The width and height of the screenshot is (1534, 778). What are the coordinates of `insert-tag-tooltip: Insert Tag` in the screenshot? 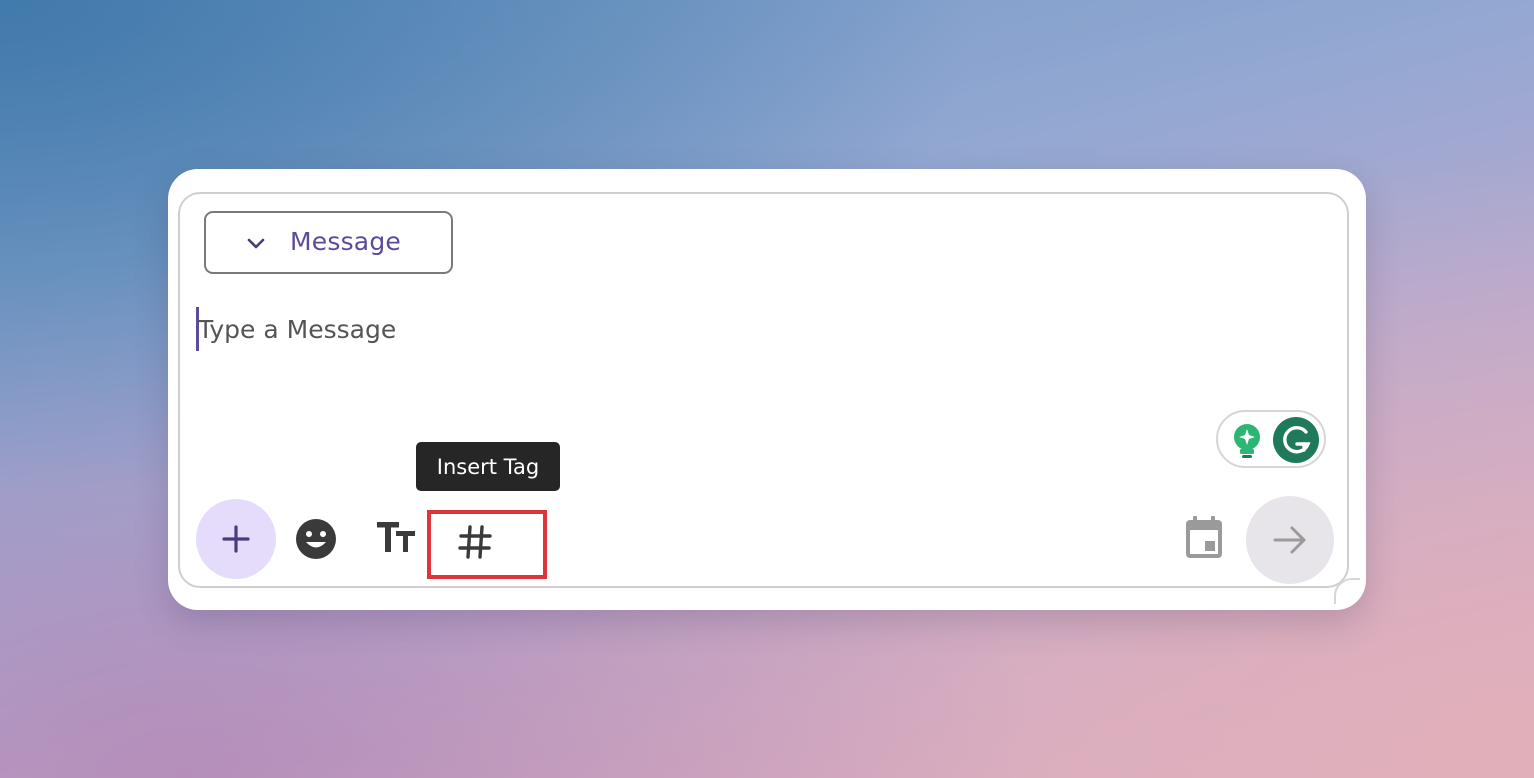 It's located at (488, 466).